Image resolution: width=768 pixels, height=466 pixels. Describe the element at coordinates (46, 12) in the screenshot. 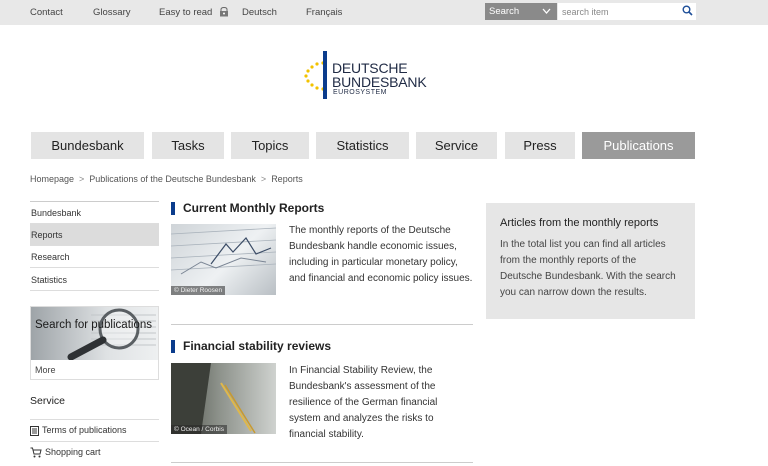

I see `contact-link: Contact` at that location.